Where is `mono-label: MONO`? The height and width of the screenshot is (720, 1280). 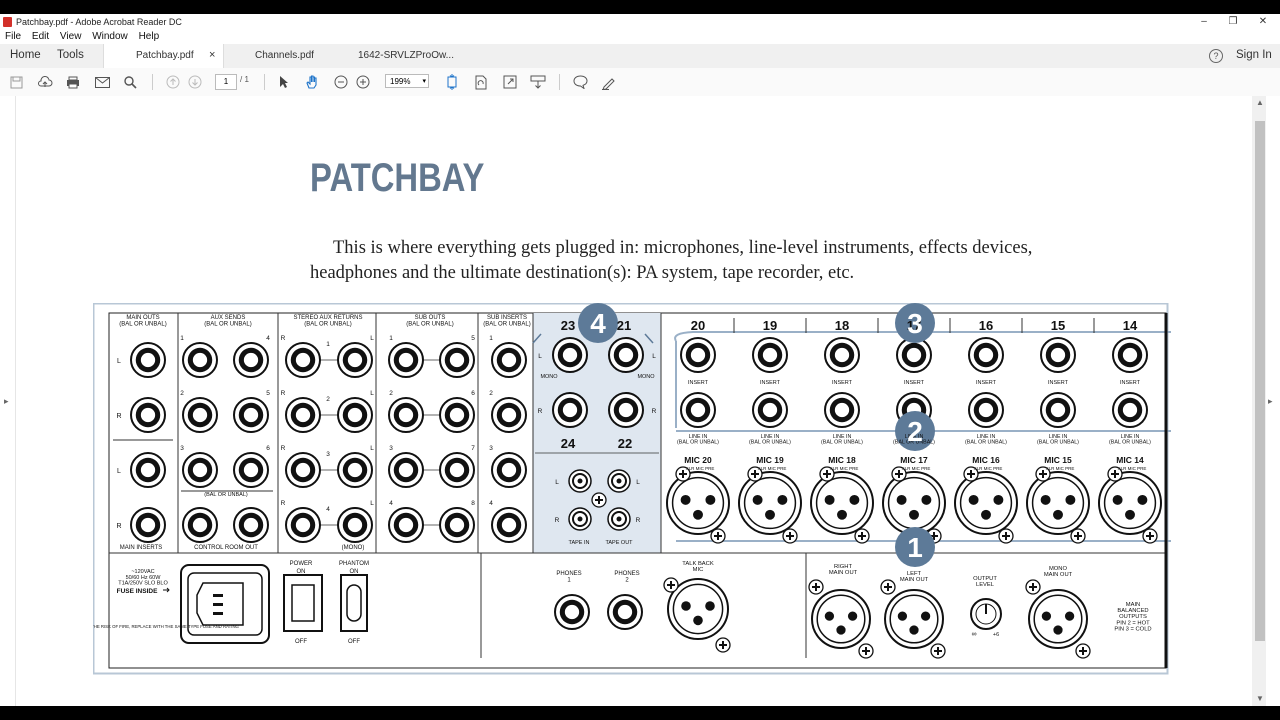 mono-label: MONO is located at coordinates (646, 377).